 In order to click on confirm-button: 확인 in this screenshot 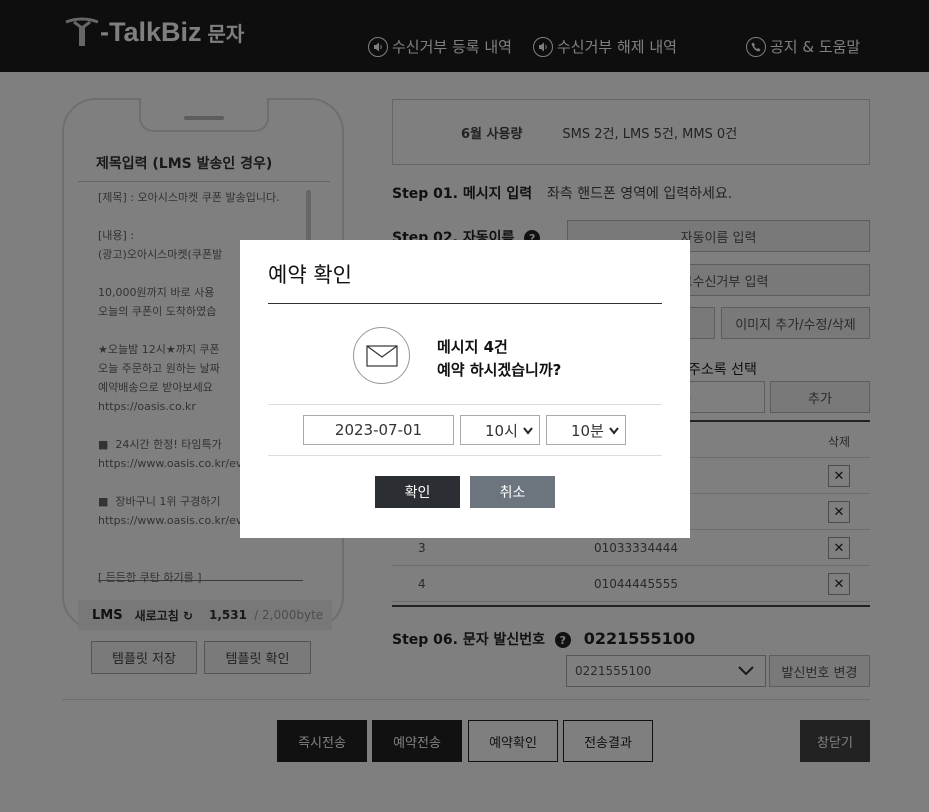, I will do `click(417, 492)`.